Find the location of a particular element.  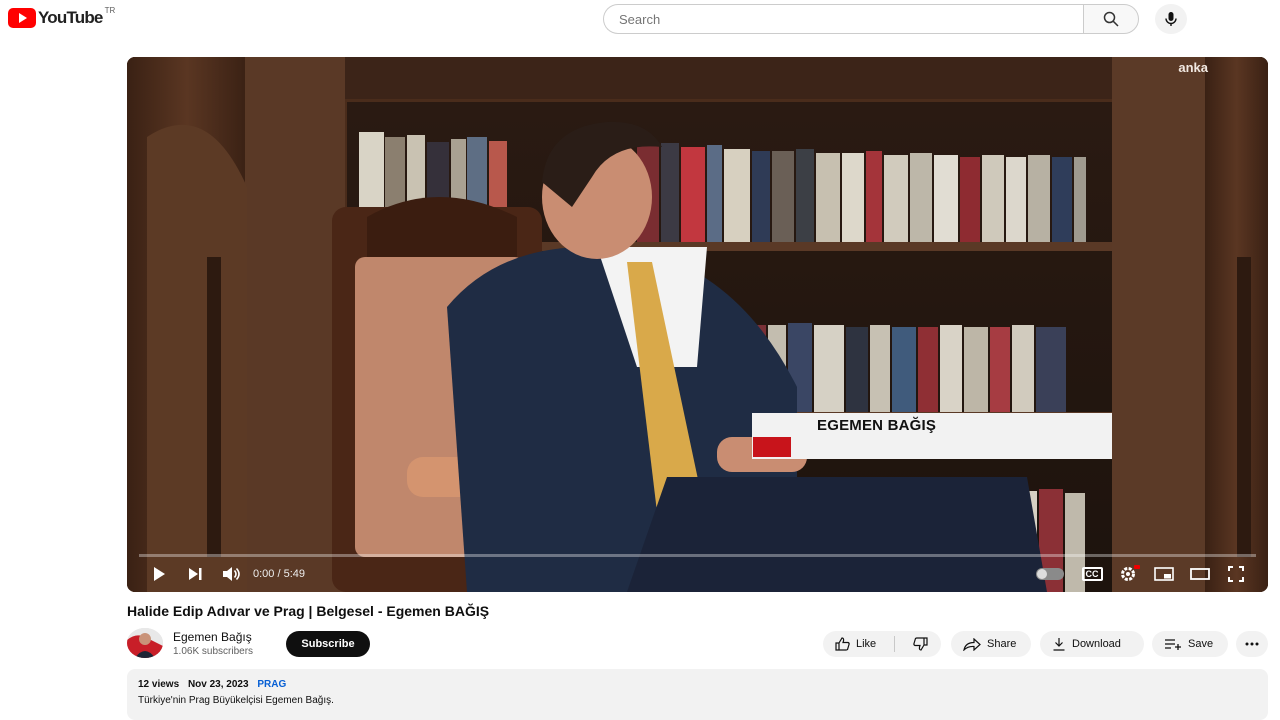

lower-third-accent is located at coordinates (772, 447).